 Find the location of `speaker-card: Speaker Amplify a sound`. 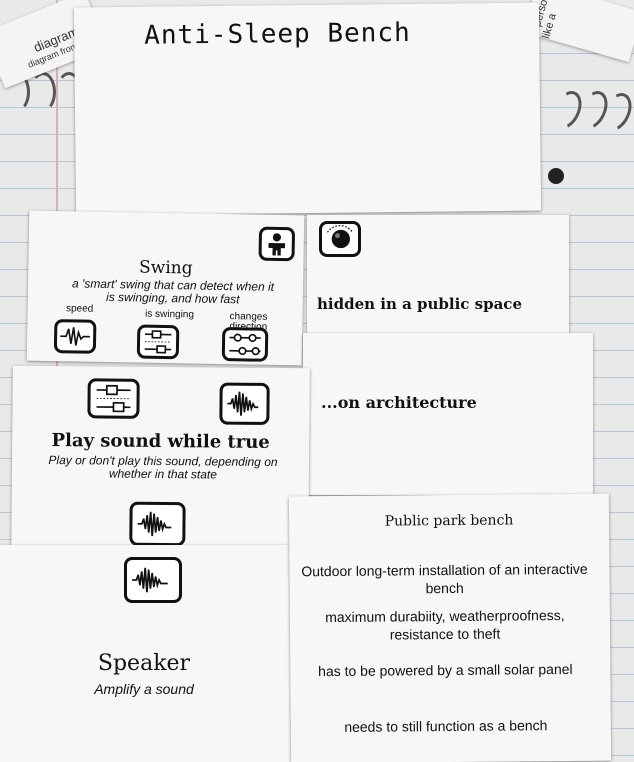

speaker-card: Speaker Amplify a sound is located at coordinates (146, 653).